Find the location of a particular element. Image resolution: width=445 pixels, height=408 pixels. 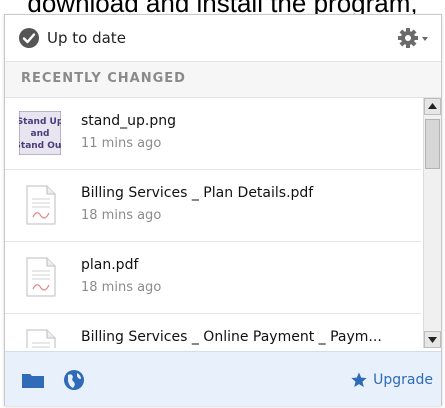

file-time: 11 mins ago is located at coordinates (121, 143).